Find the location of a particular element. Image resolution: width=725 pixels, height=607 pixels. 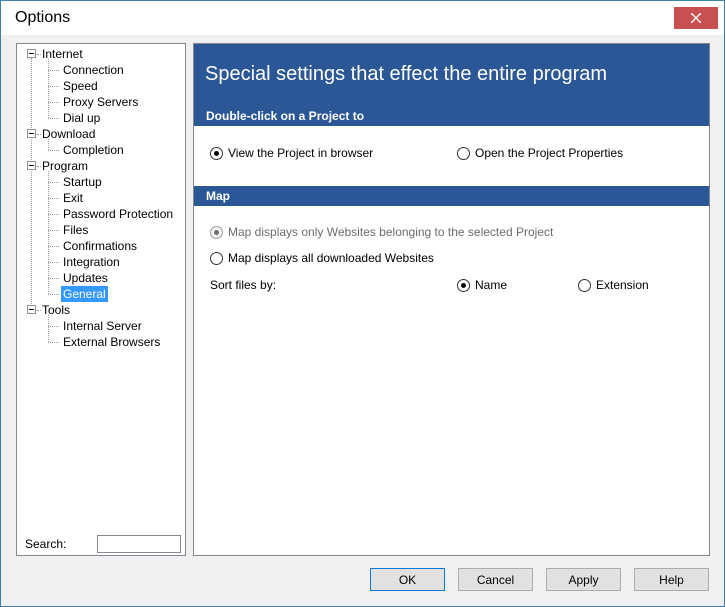

radio-map-selected-project-indicator is located at coordinates (216, 232).